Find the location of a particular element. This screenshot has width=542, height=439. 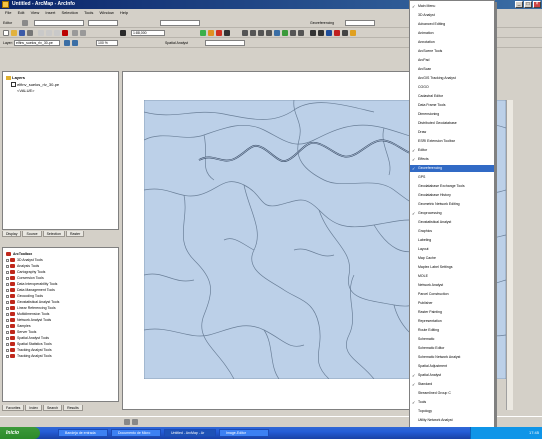

zoom-percent-field: 100 % is located at coordinates (107, 43).